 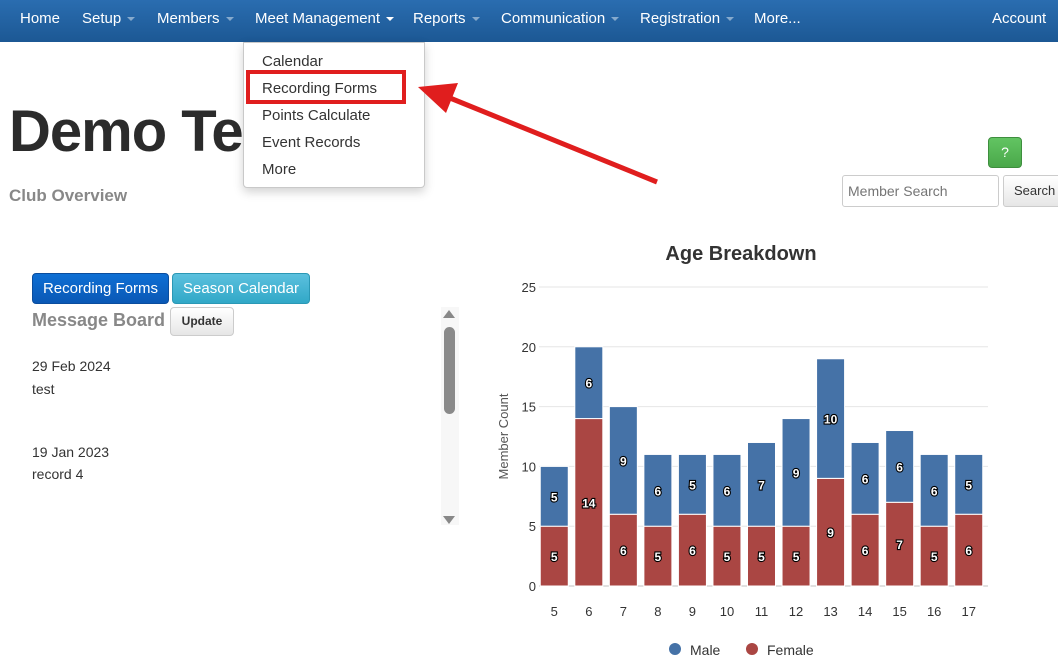 I want to click on recording-forms-button: Recording Forms, so click(x=100, y=288).